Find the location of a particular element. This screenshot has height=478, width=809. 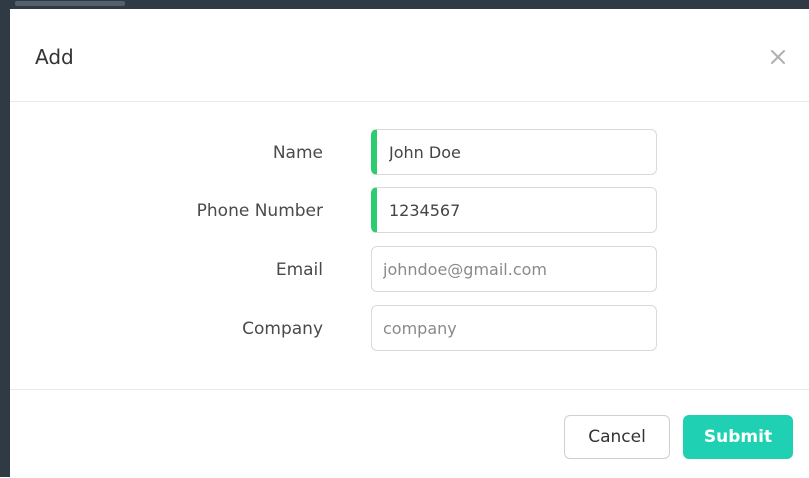

backdrop-text is located at coordinates (70, 3).